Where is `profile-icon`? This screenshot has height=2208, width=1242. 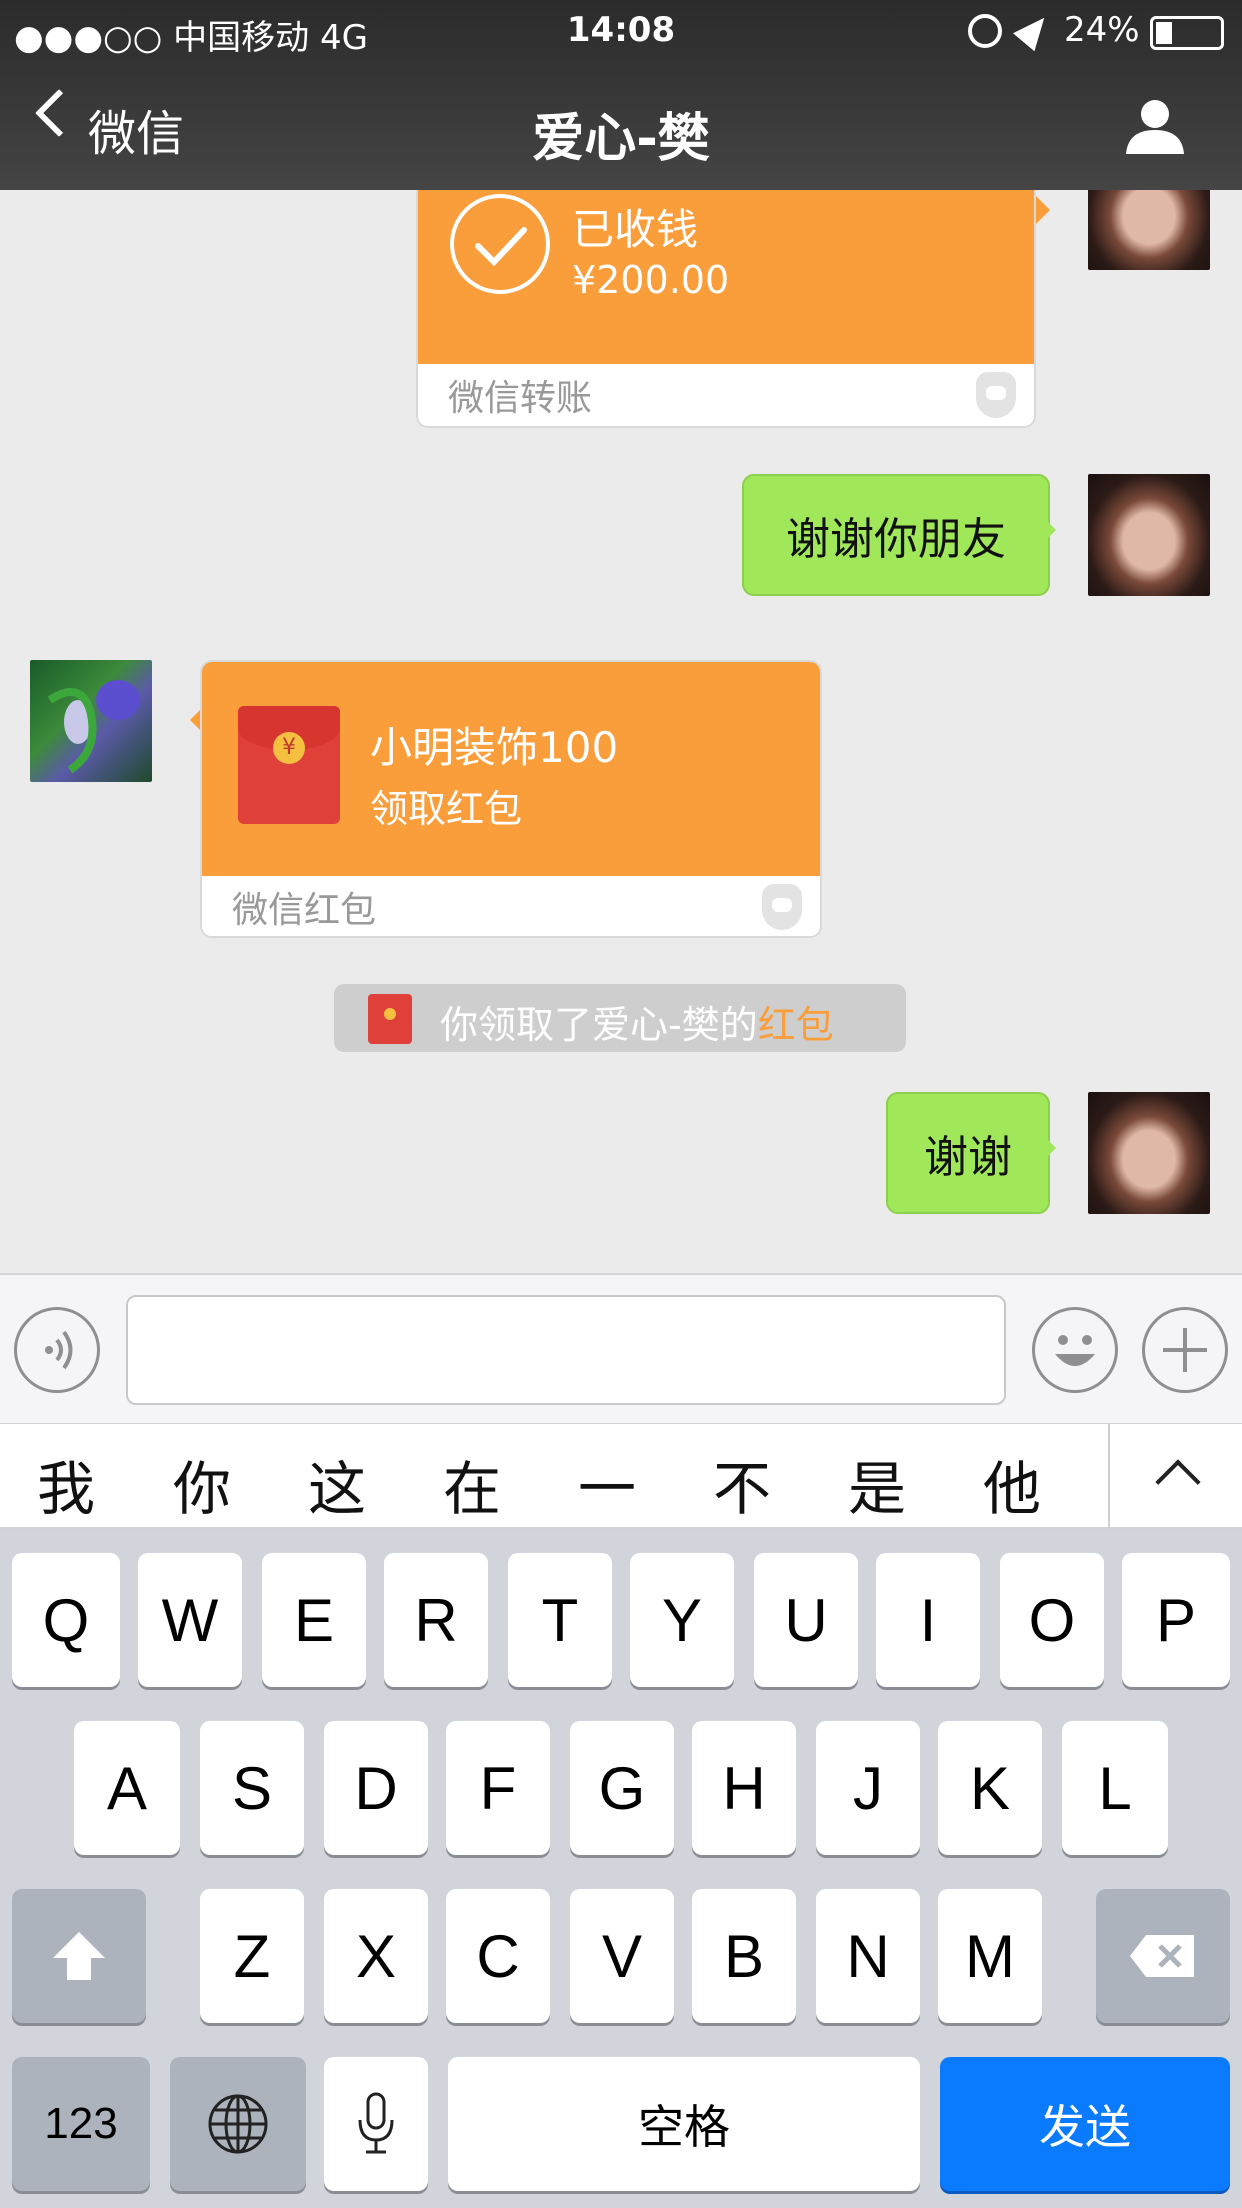
profile-icon is located at coordinates (1155, 126).